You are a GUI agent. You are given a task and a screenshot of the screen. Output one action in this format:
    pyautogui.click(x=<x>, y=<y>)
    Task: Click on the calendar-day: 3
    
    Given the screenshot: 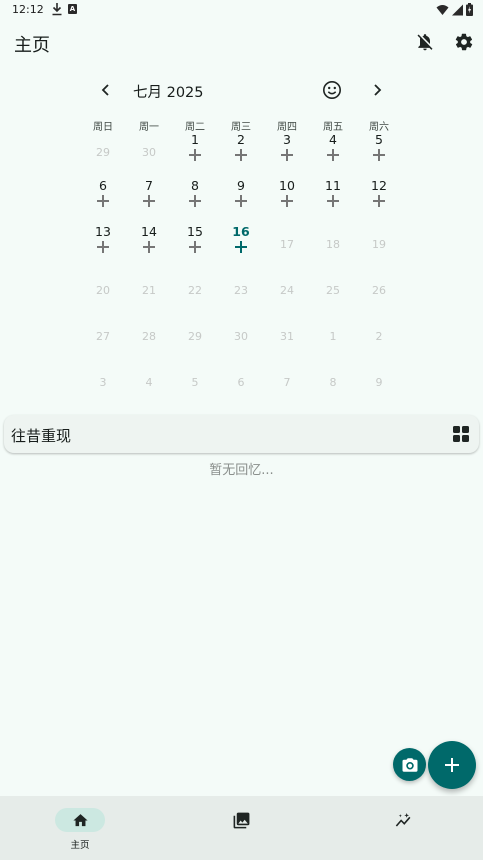 What is the action you would take?
    pyautogui.click(x=287, y=153)
    